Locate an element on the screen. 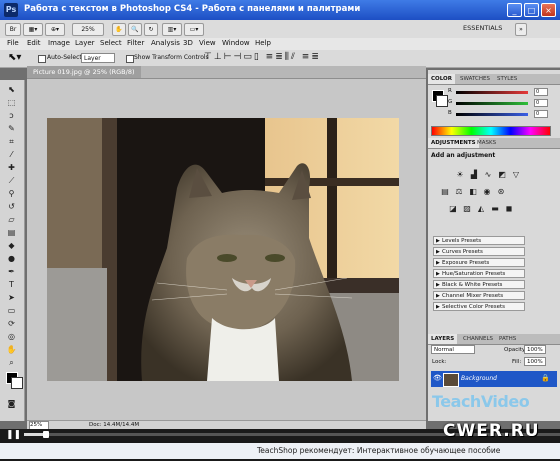 Image resolution: width=560 pixels, height=461 pixels. tab-swatches: SWATCHES is located at coordinates (475, 79).